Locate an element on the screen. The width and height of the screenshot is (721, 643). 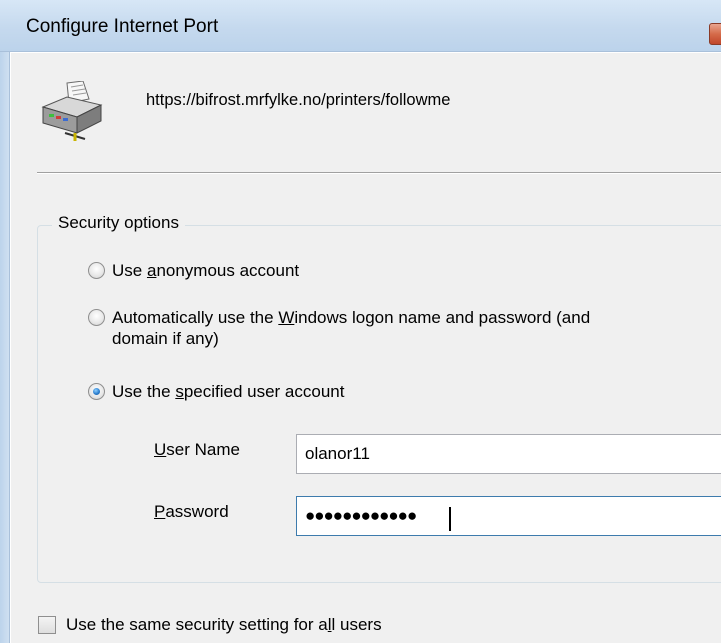
radio-anonymous-account: Use anonymous account is located at coordinates (193, 270).